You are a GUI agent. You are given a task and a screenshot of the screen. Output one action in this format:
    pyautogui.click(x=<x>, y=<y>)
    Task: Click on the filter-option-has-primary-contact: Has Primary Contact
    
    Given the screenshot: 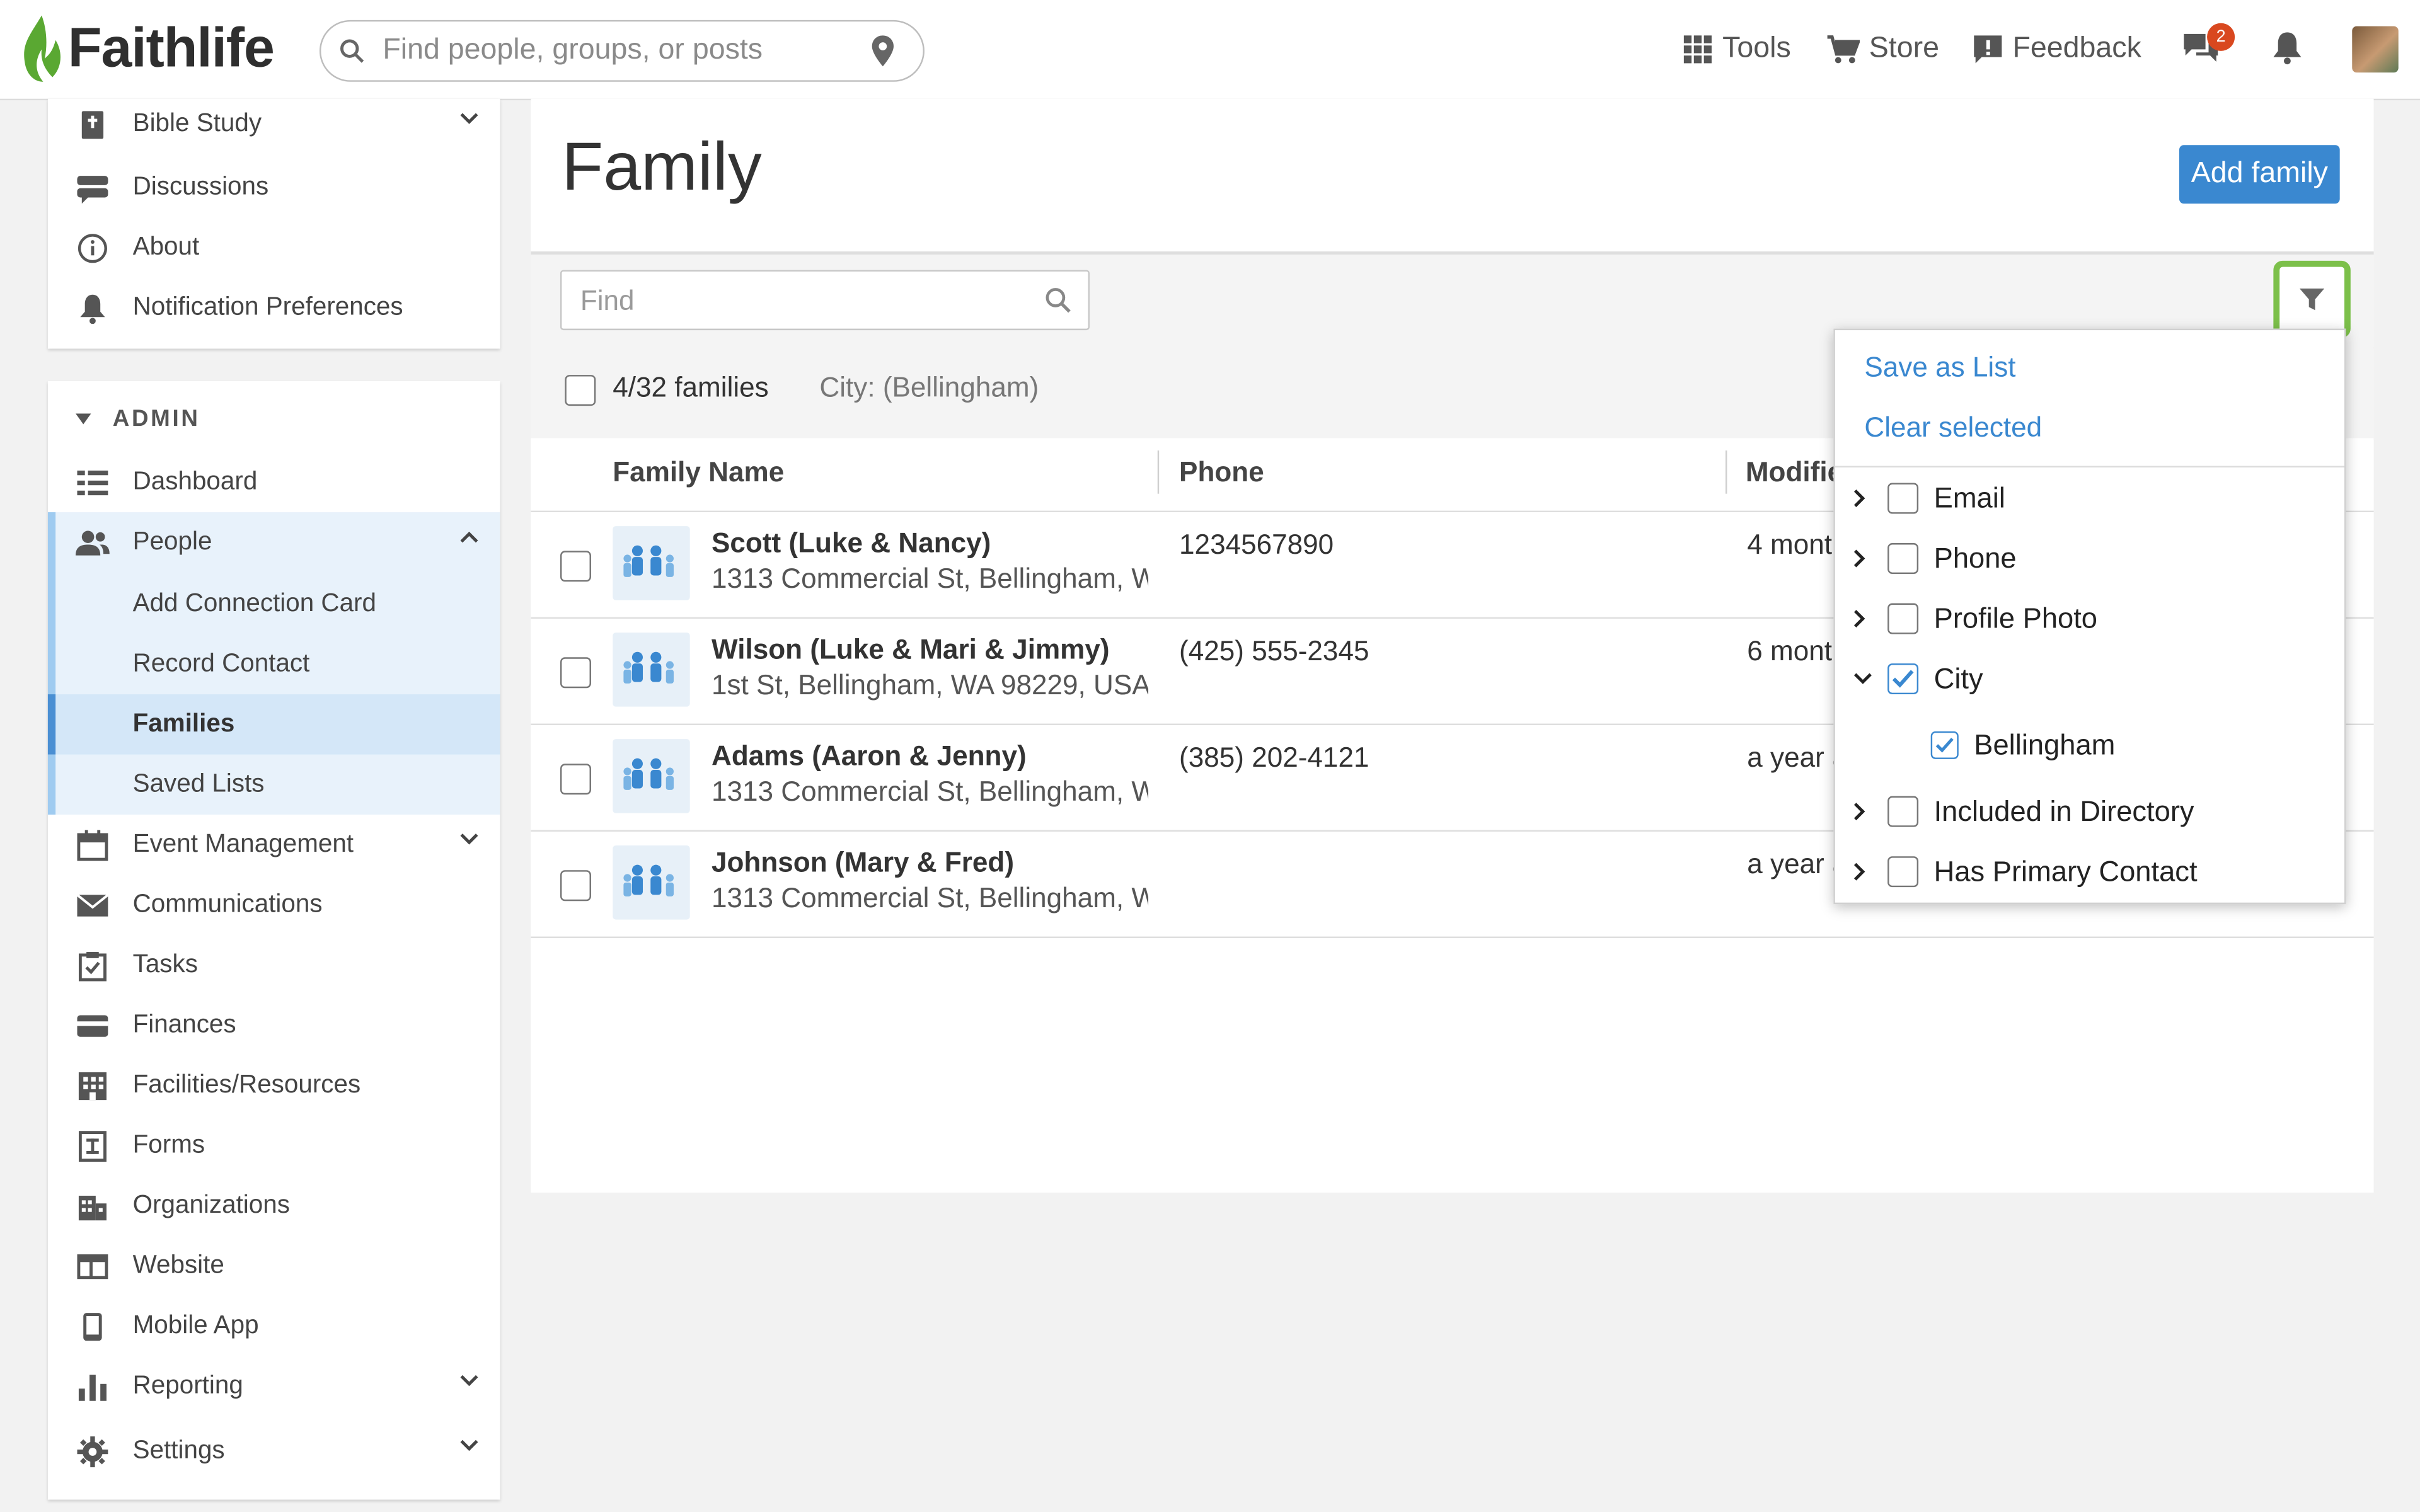 What is the action you would take?
    pyautogui.click(x=2089, y=872)
    